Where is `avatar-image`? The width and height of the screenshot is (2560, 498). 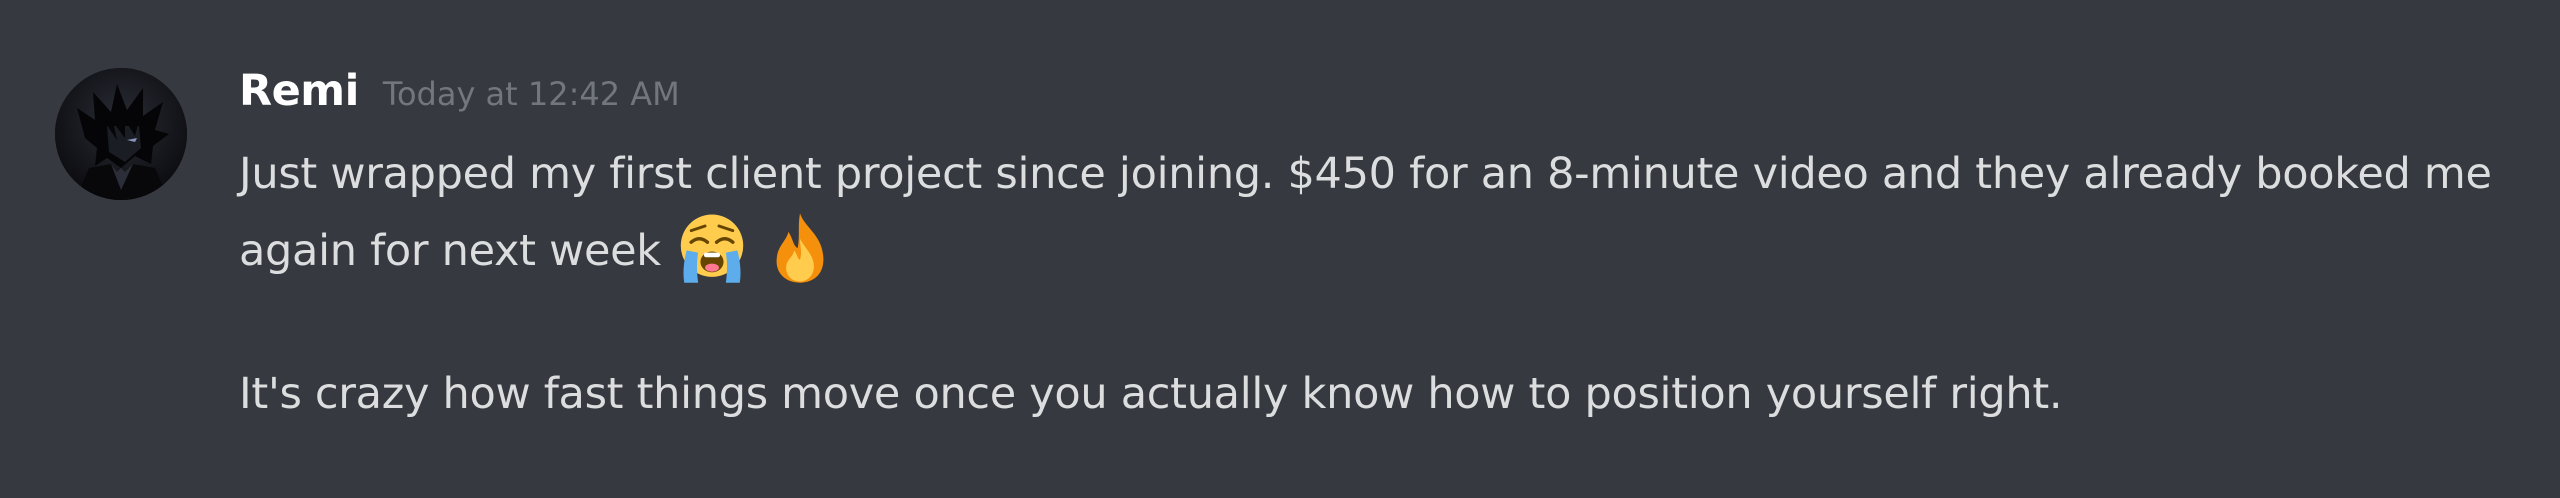
avatar-image is located at coordinates (121, 134).